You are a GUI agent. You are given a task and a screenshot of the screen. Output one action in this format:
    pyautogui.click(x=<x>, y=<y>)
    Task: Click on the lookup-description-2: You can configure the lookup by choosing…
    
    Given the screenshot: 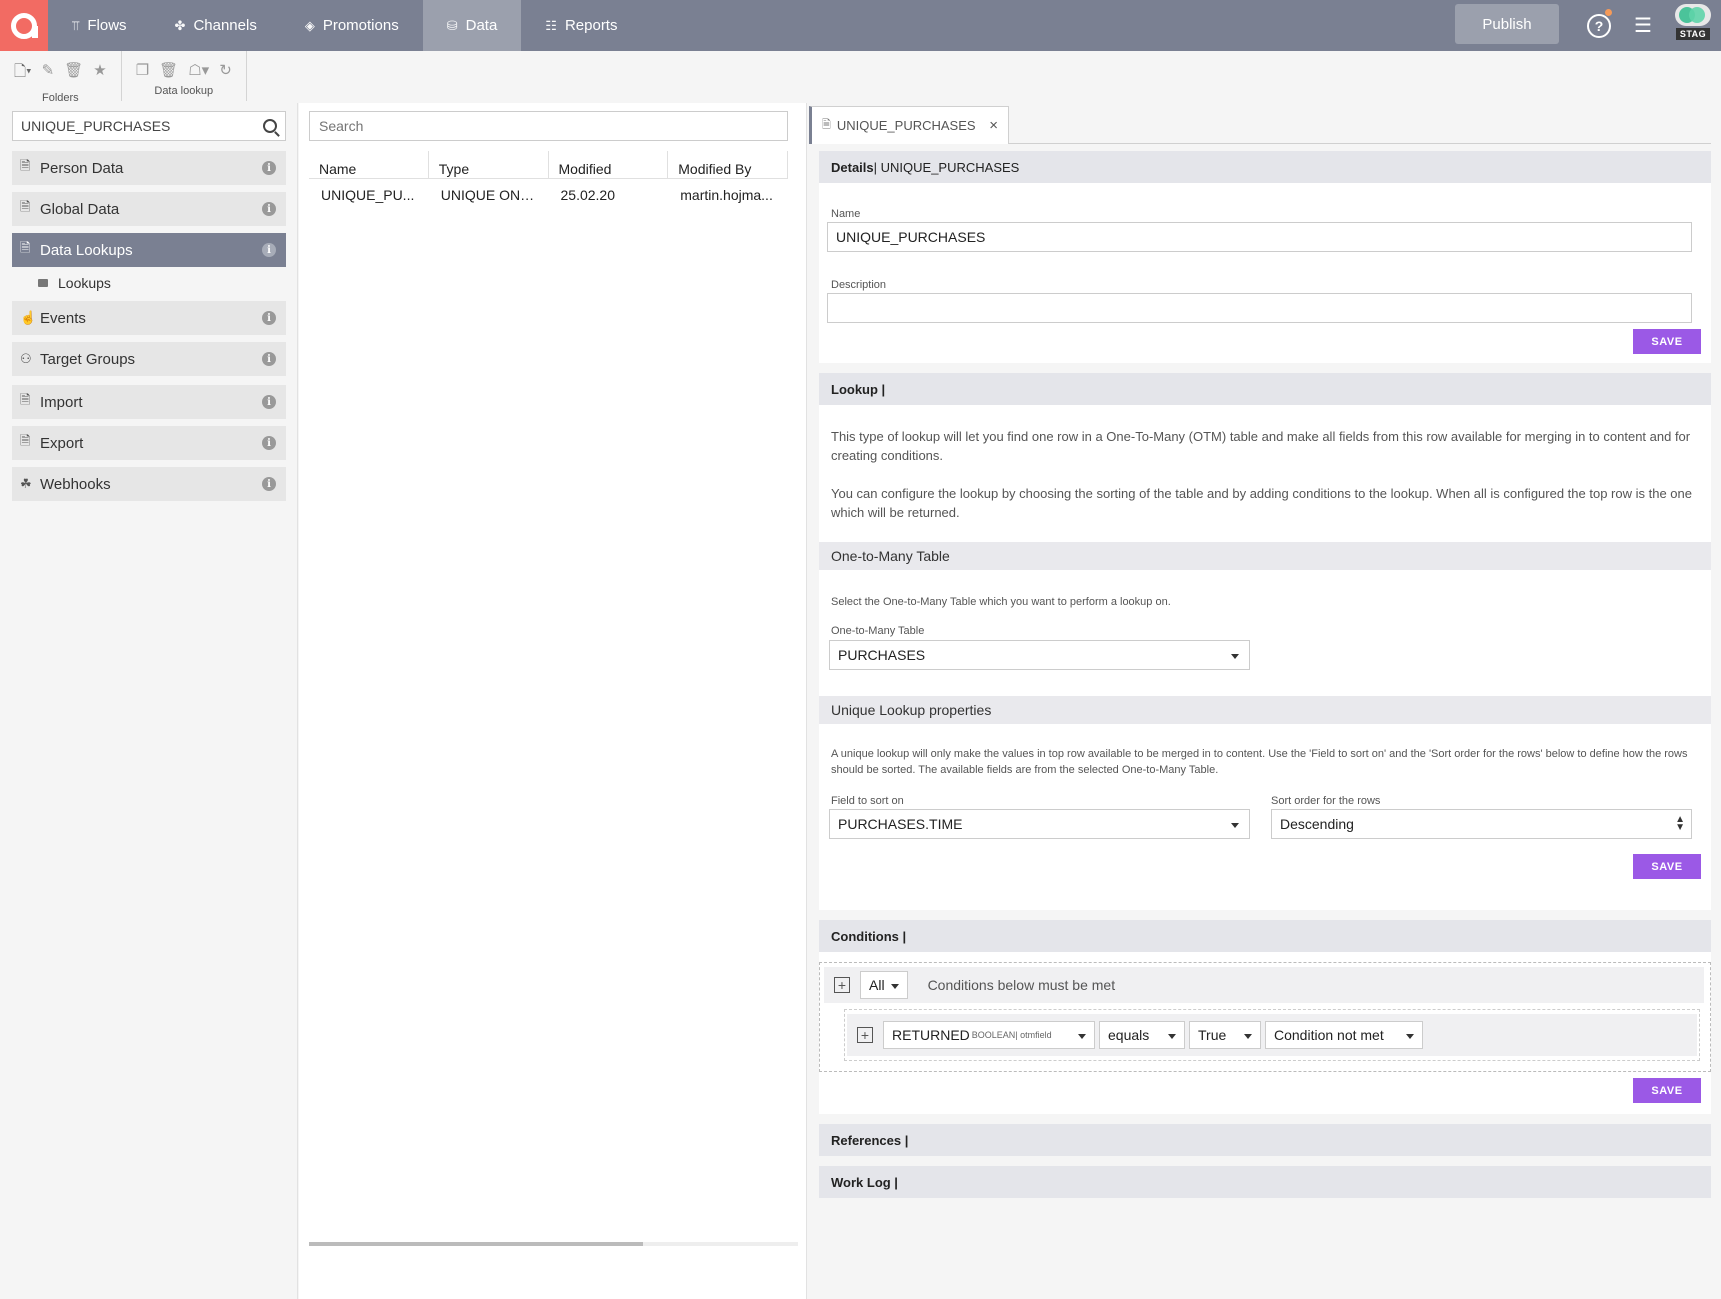 What is the action you would take?
    pyautogui.click(x=1261, y=503)
    